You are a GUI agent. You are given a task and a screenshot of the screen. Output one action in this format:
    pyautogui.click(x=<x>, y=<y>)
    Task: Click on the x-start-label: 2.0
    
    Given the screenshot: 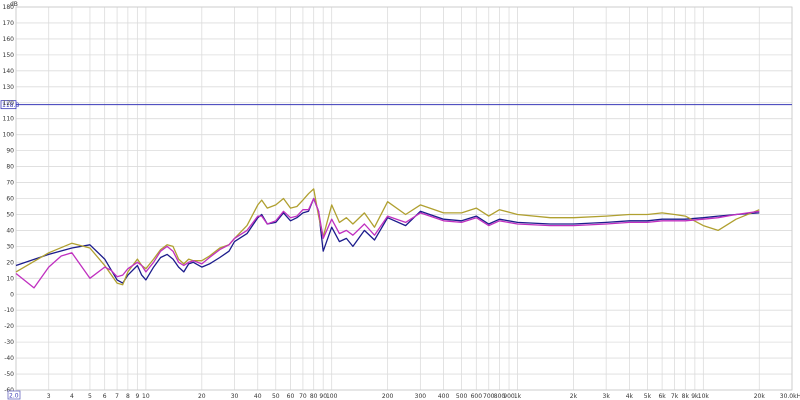 What is the action you would take?
    pyautogui.click(x=14, y=396)
    